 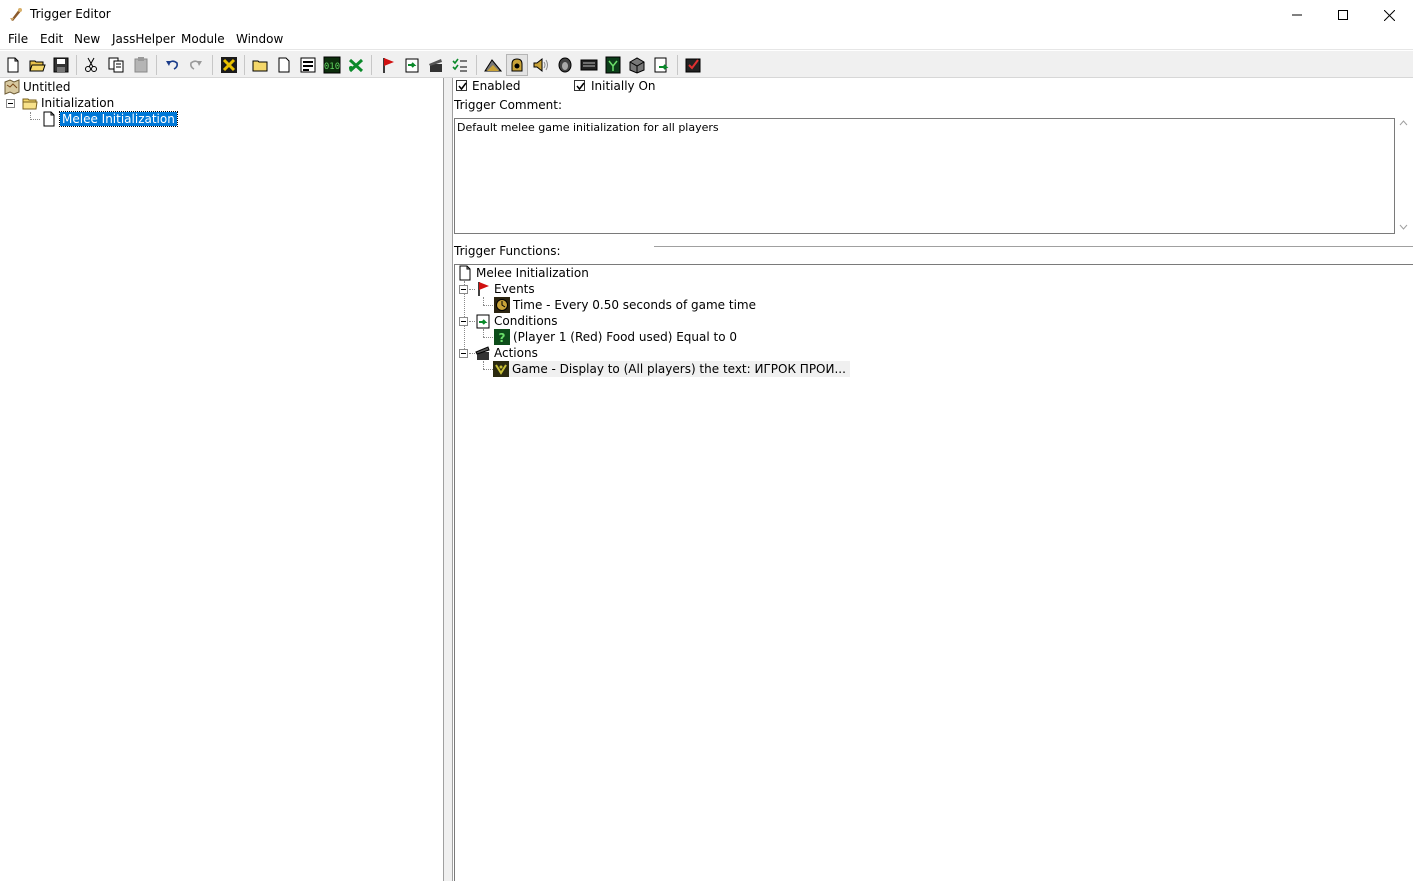 I want to click on question-icon: ?, so click(x=502, y=337).